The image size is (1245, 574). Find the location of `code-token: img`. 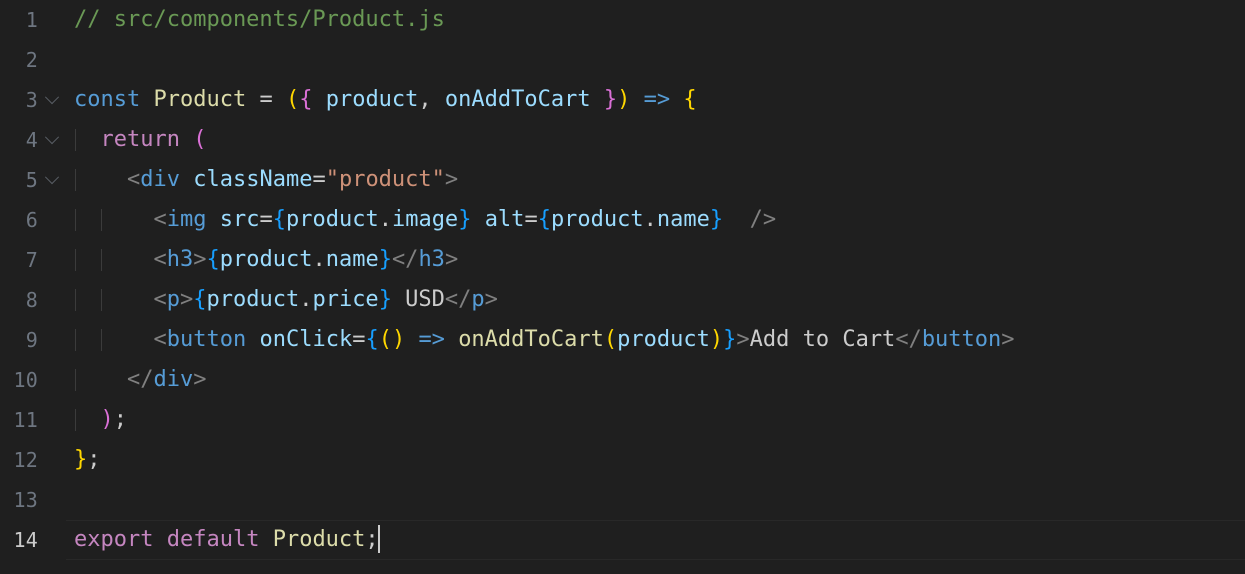

code-token: img is located at coordinates (186, 219).